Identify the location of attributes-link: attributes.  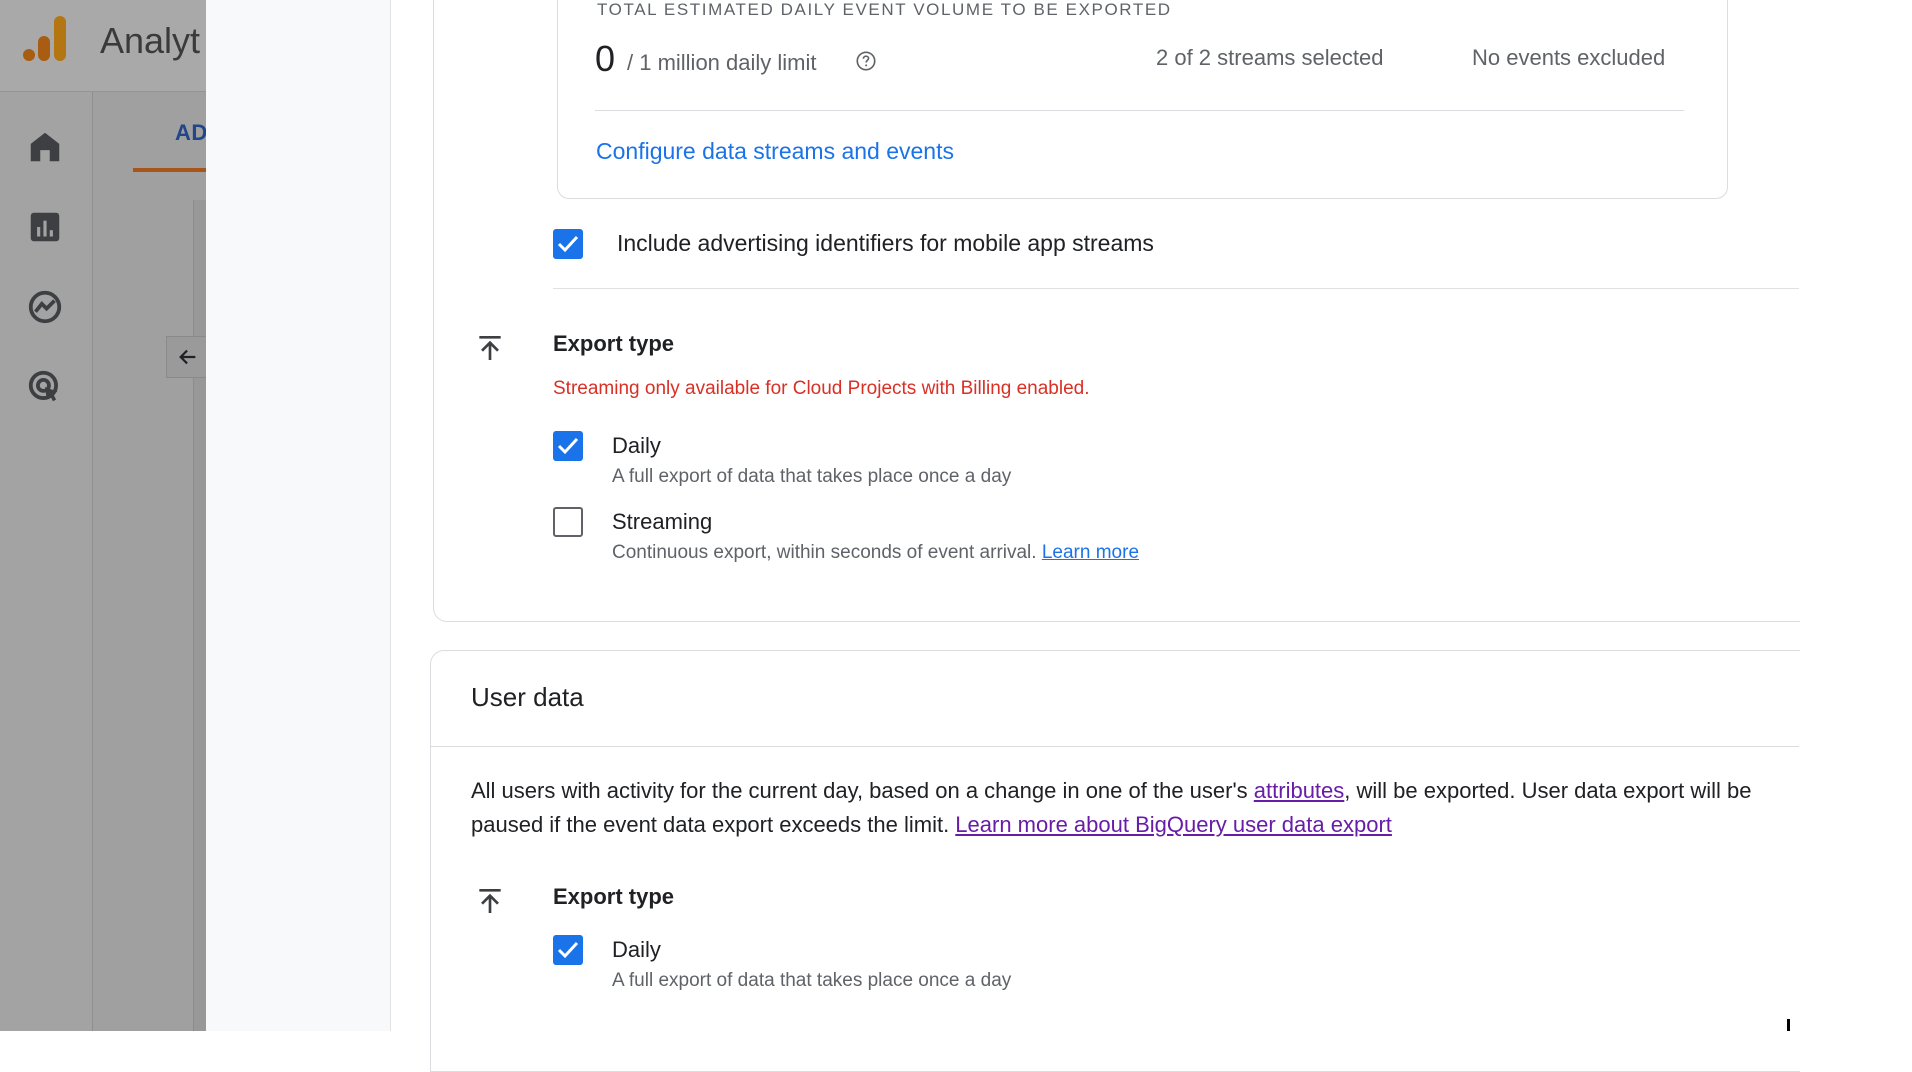
(1299, 790).